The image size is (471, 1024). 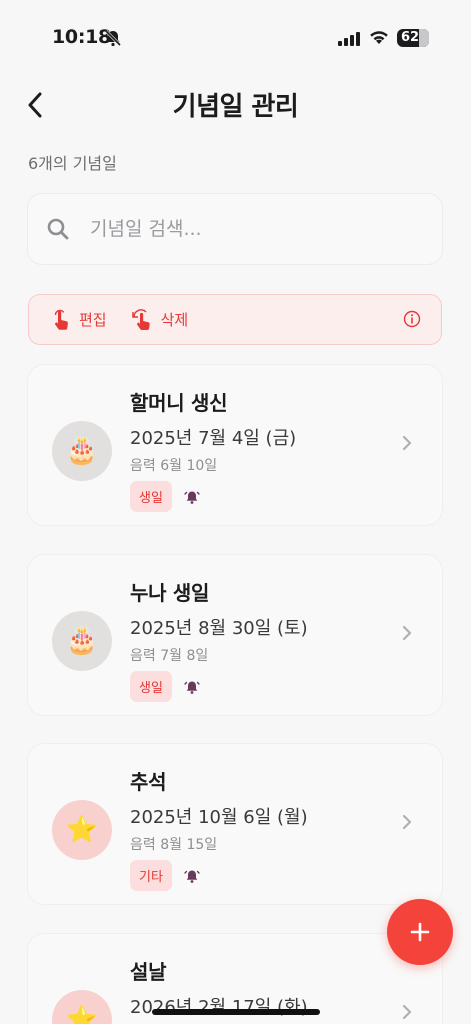 What do you see at coordinates (140, 319) in the screenshot?
I see `long-press-gesture-icon` at bounding box center [140, 319].